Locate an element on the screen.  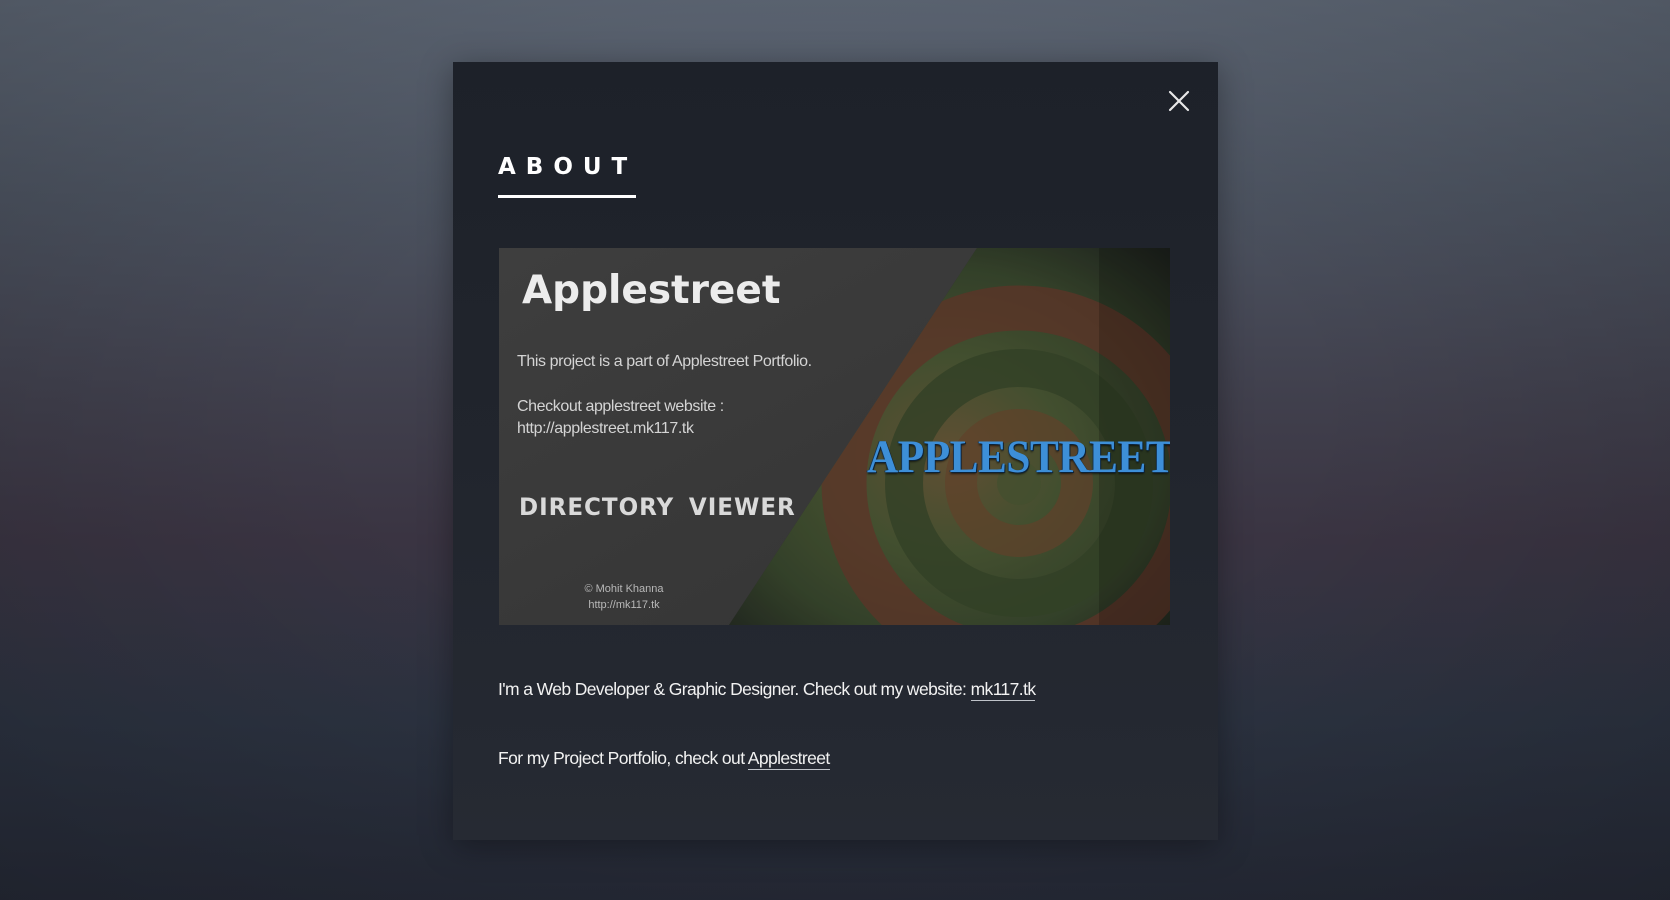
banner-website-label: Checkout applestreet website : is located at coordinates (620, 406).